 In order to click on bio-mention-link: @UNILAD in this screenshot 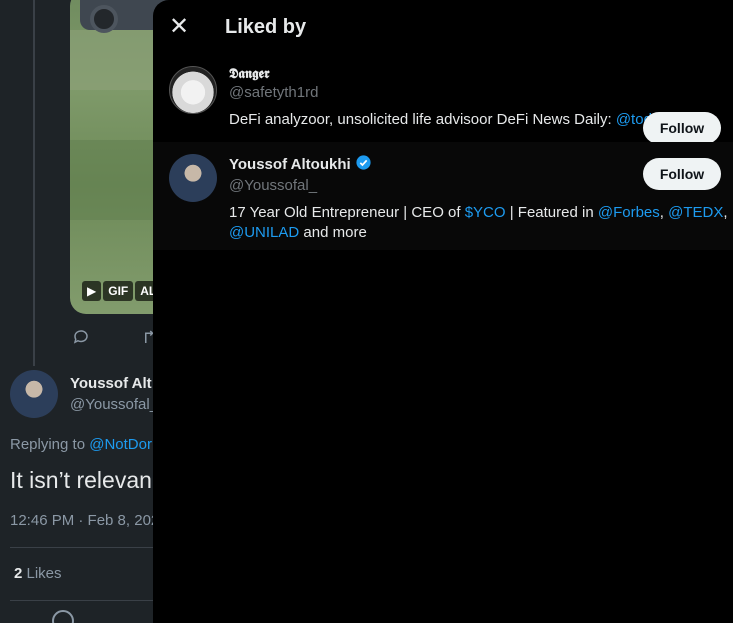, I will do `click(264, 232)`.